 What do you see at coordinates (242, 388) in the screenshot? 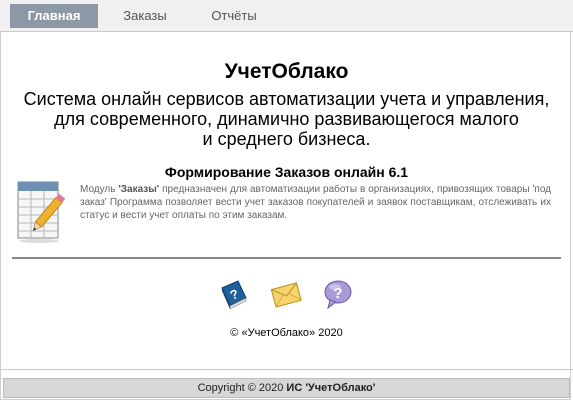
I see `footer-prefix: Copyright © 2020` at bounding box center [242, 388].